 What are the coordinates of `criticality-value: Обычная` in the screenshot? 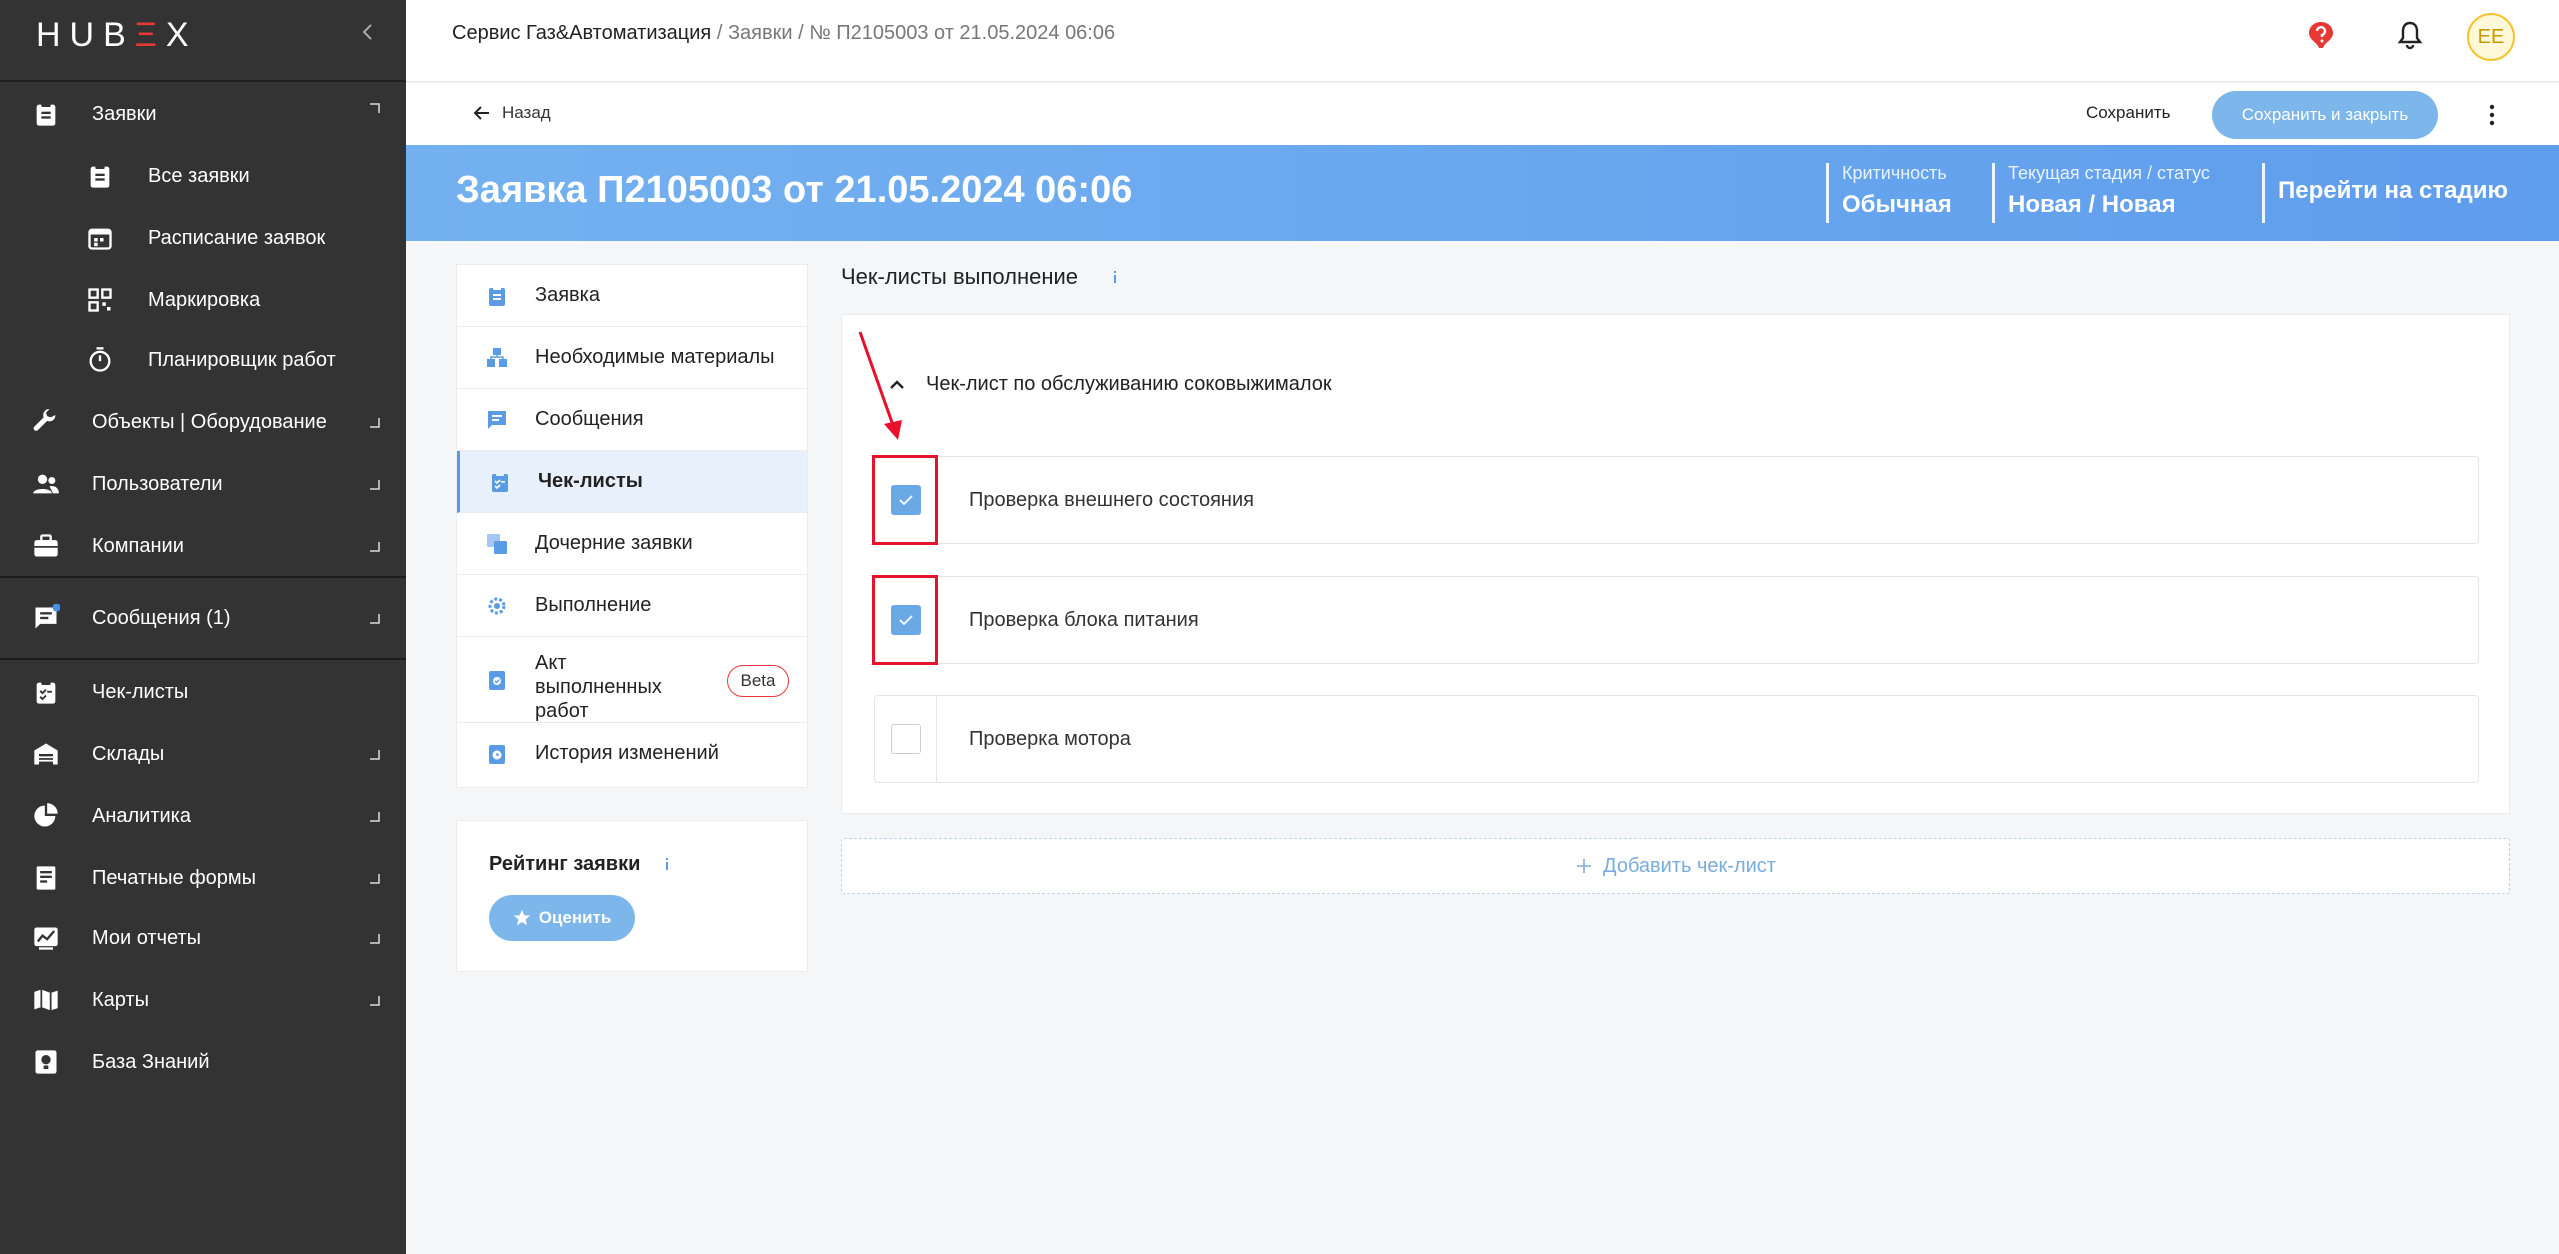 It's located at (1897, 204).